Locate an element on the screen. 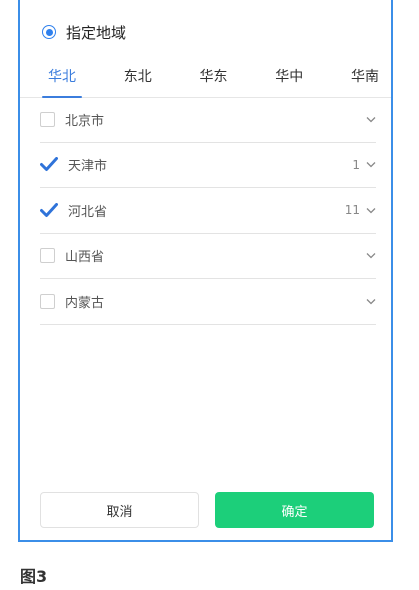 The image size is (419, 590). region-radio-row: 指定地域 is located at coordinates (84, 32).